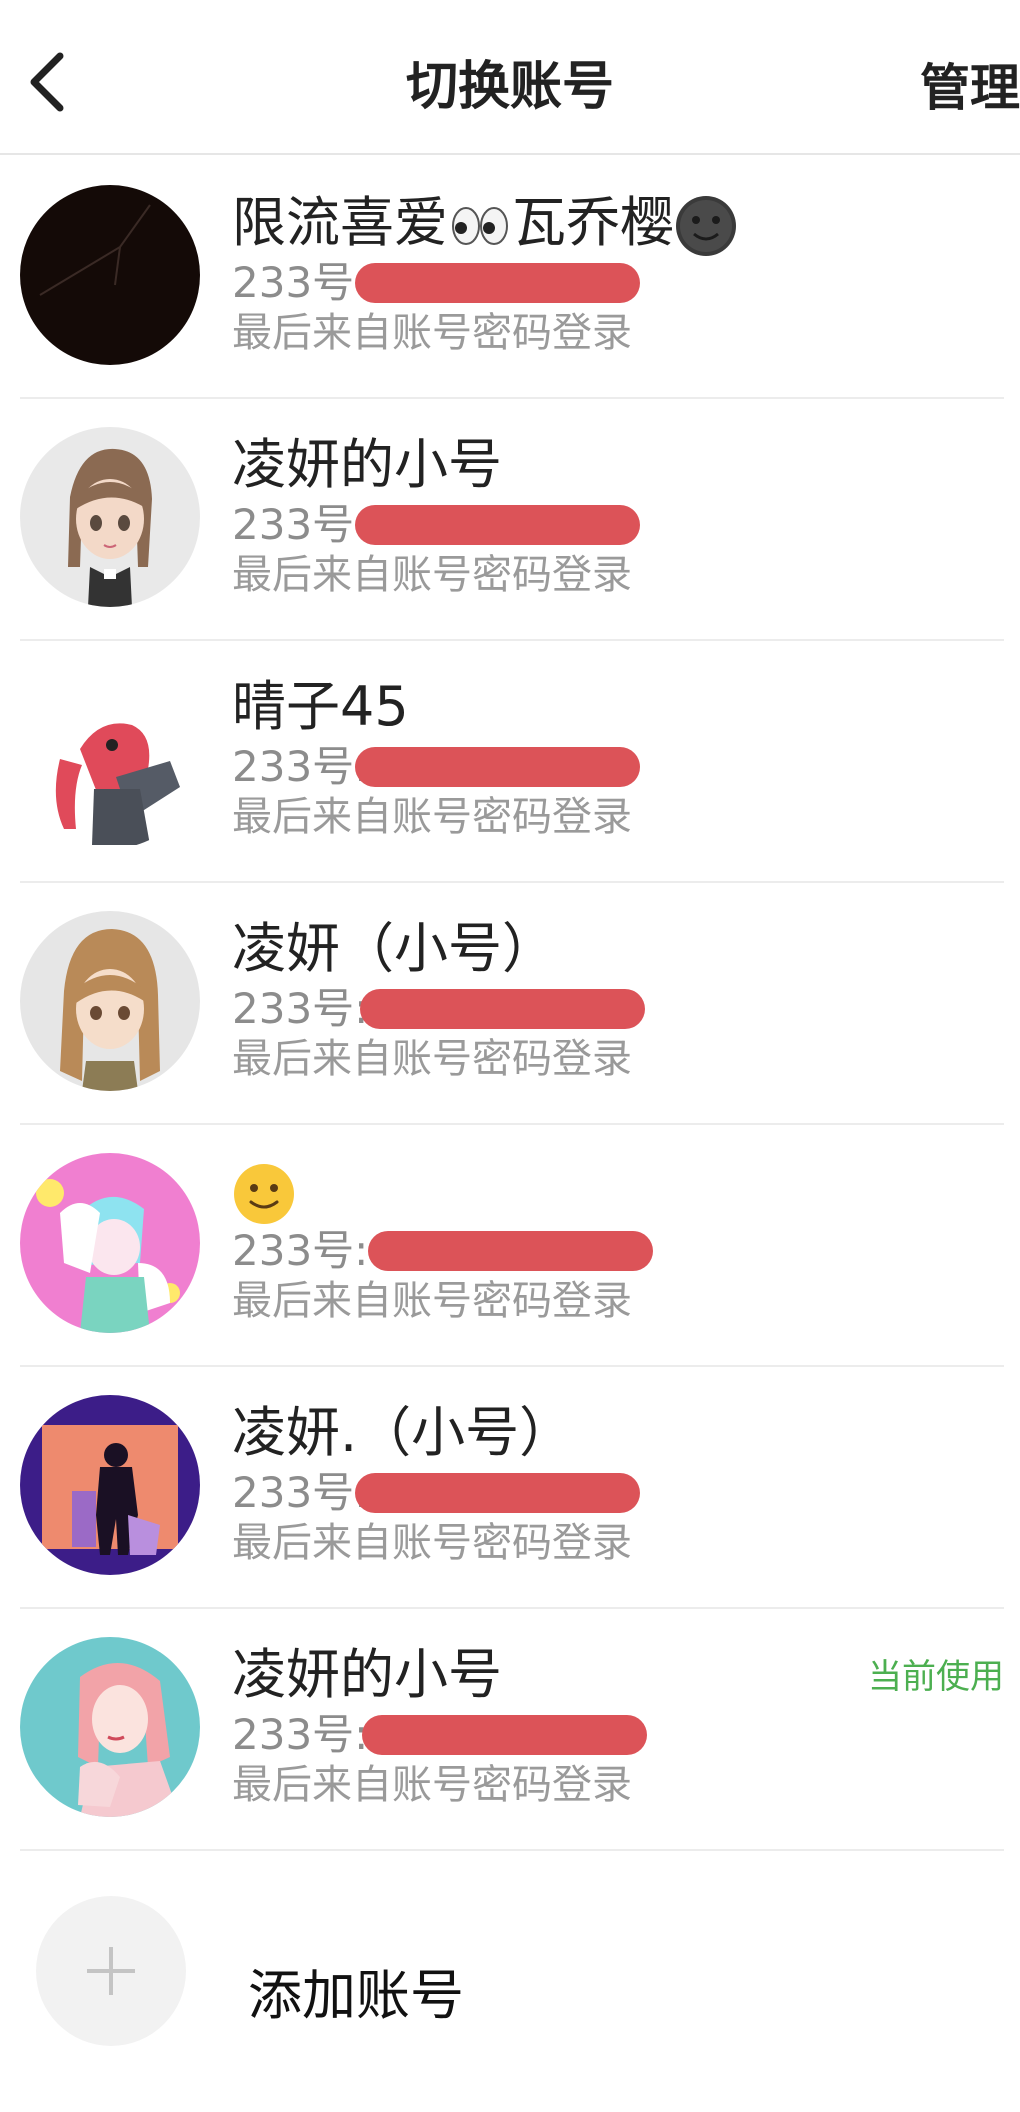  Describe the element at coordinates (111, 1971) in the screenshot. I see `plus-icon` at that location.